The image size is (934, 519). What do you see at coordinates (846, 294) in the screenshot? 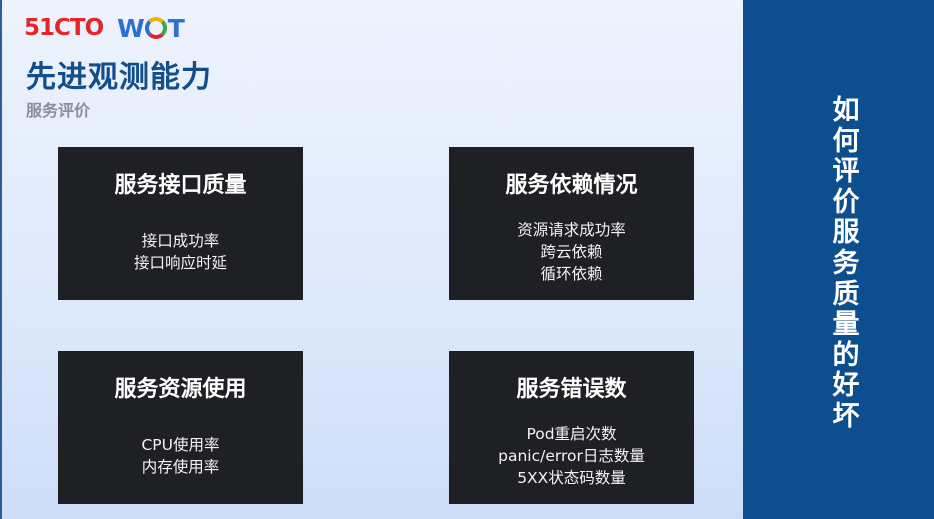
I see `sidebar-char: 质` at bounding box center [846, 294].